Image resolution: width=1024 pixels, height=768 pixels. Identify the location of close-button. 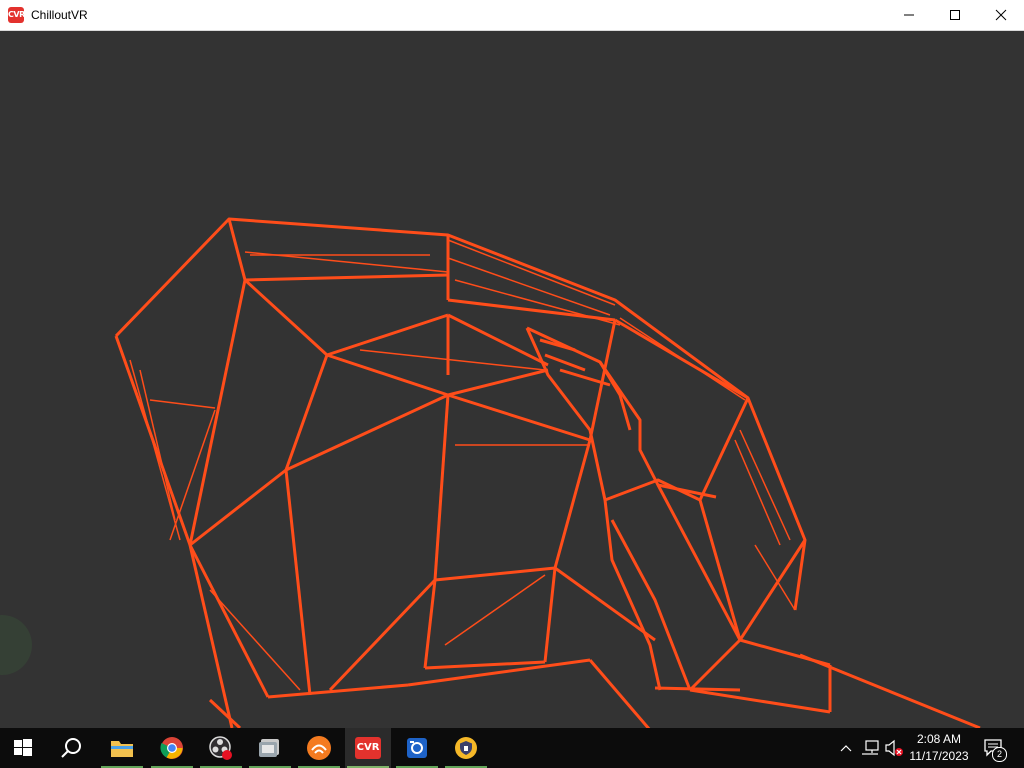
(1001, 15).